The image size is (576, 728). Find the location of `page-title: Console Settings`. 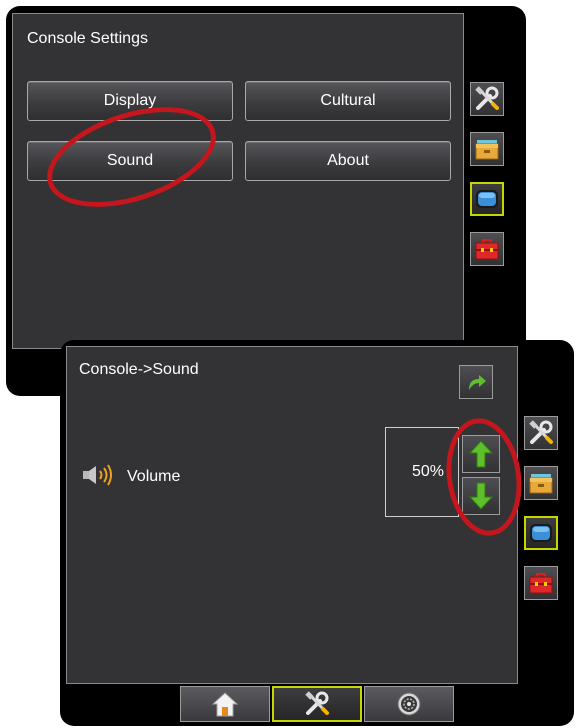

page-title: Console Settings is located at coordinates (87, 38).